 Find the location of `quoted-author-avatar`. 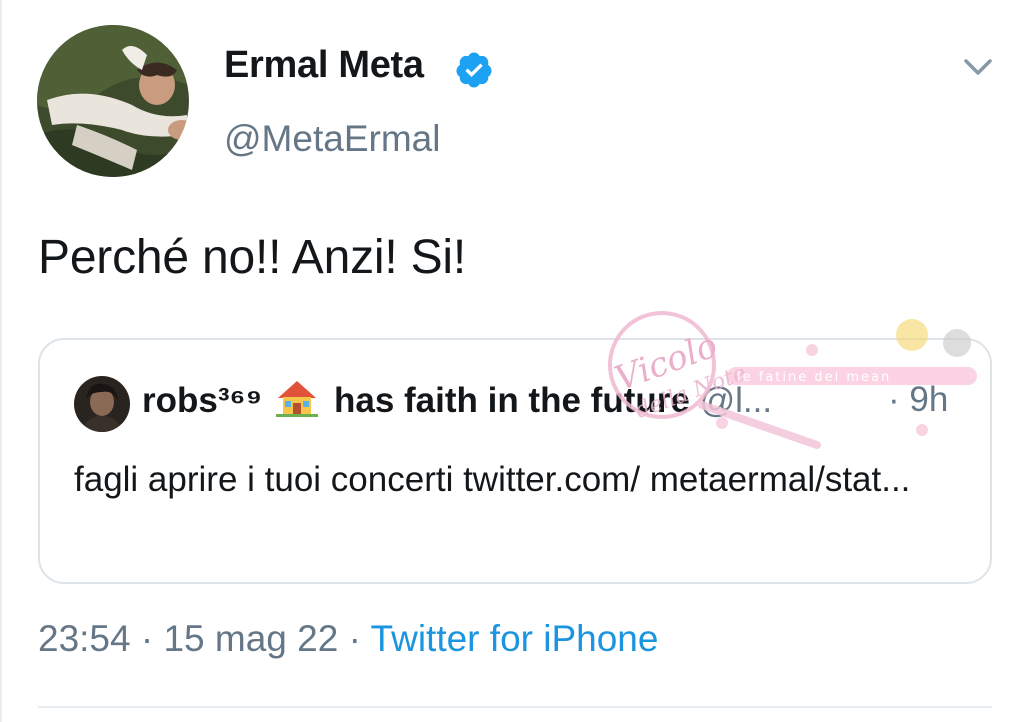

quoted-author-avatar is located at coordinates (102, 404).